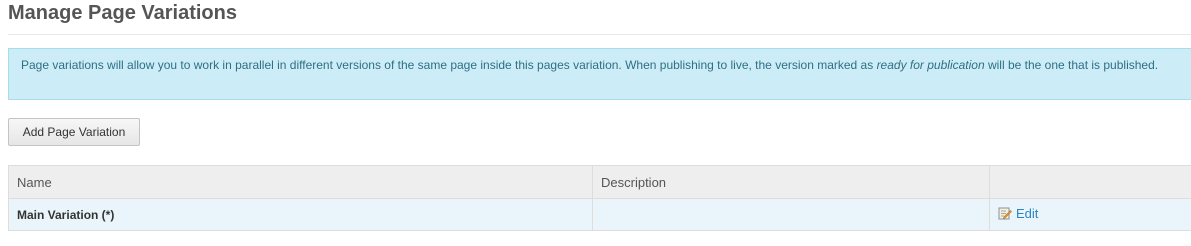 The height and width of the screenshot is (246, 1191). I want to click on column-header-name: Name, so click(300, 182).